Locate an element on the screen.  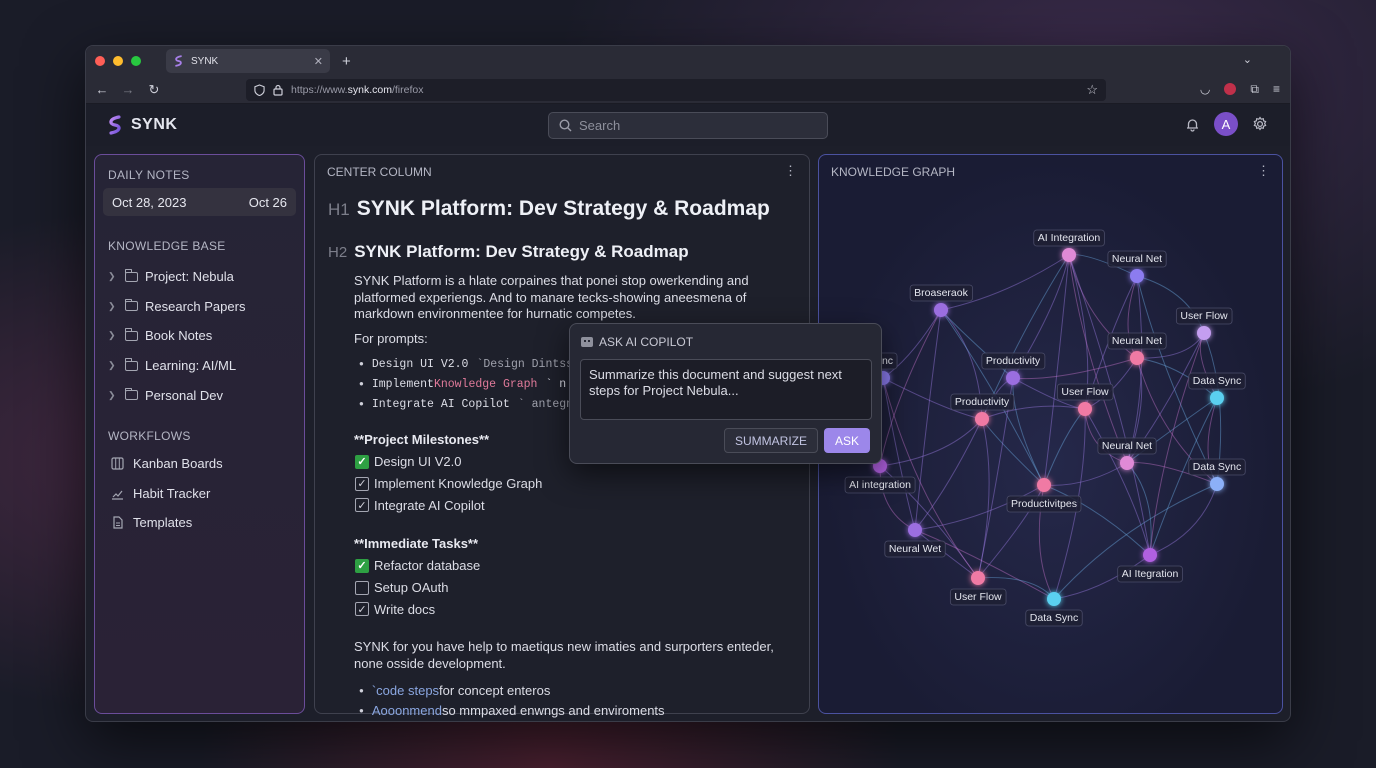
list-item: ● Integrate AI Copilot ` antegntm is located at coordinates (477, 404).